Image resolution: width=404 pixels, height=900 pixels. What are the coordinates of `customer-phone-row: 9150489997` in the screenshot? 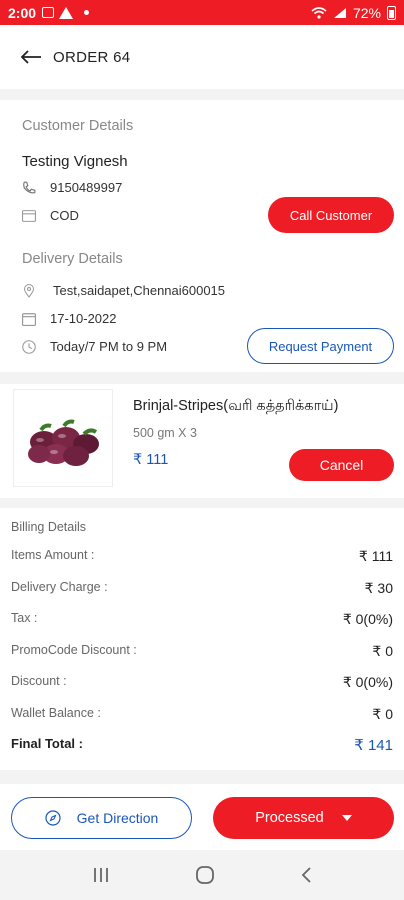 It's located at (72, 187).